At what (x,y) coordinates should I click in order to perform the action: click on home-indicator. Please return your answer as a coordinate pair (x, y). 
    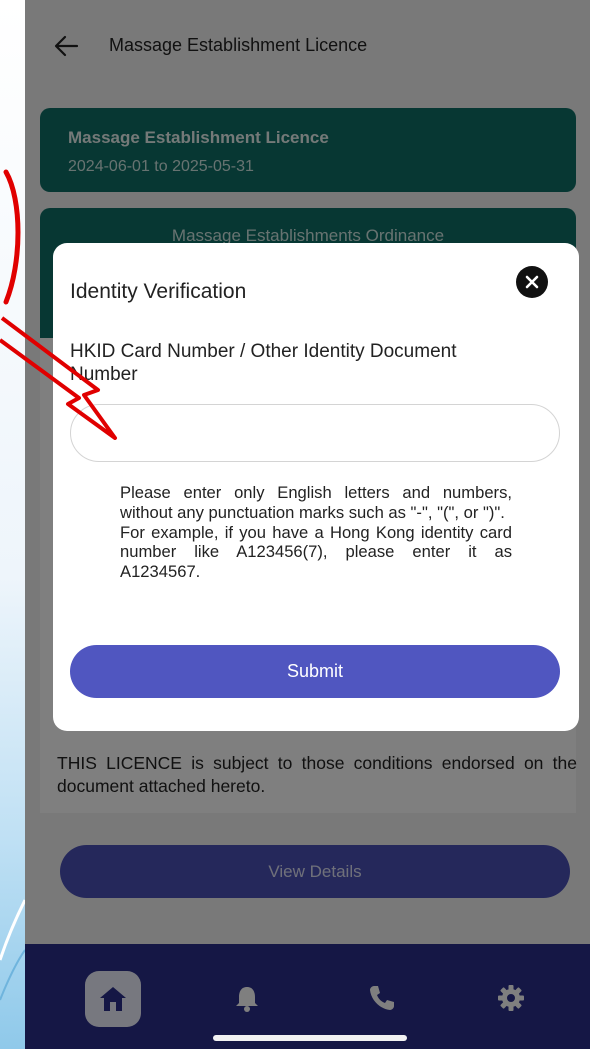
    Looking at the image, I should click on (310, 1038).